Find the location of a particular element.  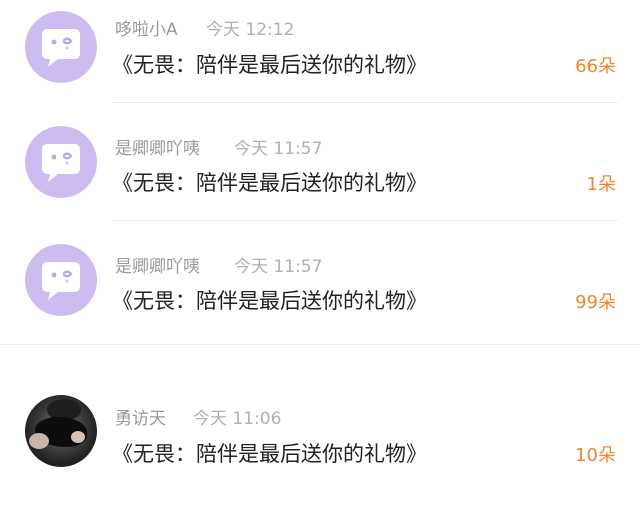

flower-count: 99朵 is located at coordinates (595, 302).